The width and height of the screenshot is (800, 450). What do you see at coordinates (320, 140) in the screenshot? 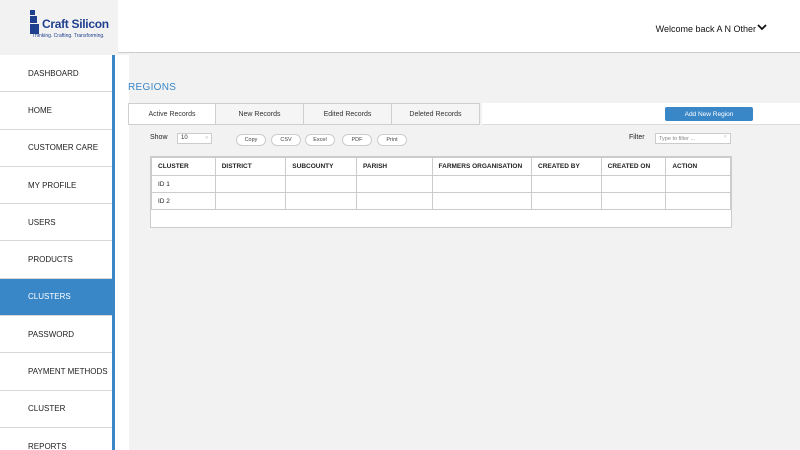
I see `excel-button: Excel` at bounding box center [320, 140].